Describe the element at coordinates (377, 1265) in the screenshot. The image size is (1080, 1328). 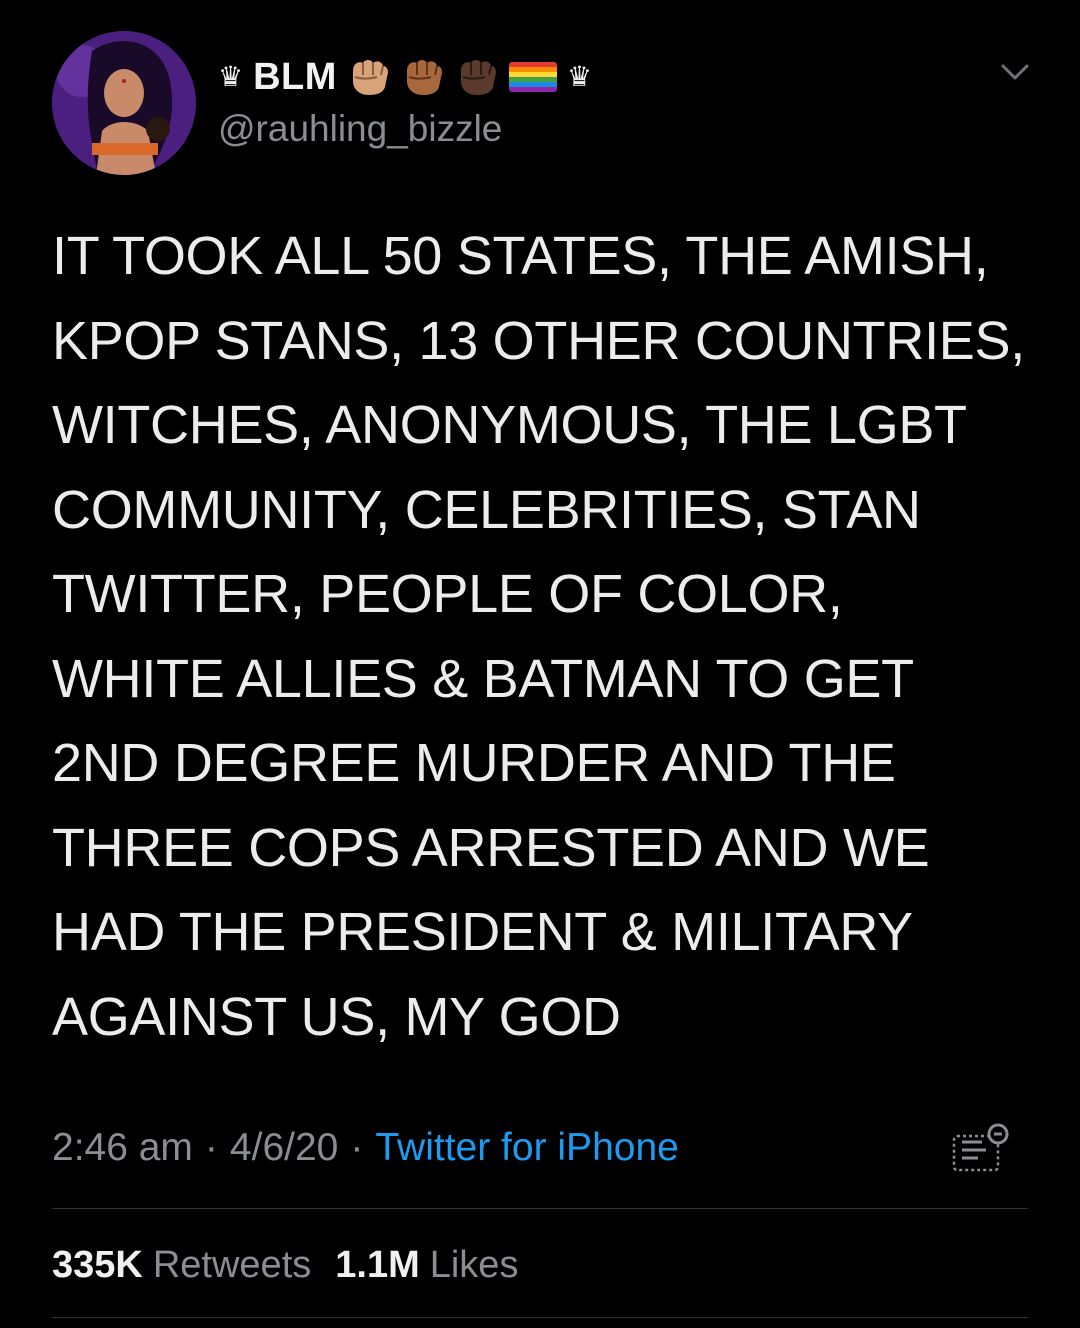
I see `likes-count: 1.1M` at that location.